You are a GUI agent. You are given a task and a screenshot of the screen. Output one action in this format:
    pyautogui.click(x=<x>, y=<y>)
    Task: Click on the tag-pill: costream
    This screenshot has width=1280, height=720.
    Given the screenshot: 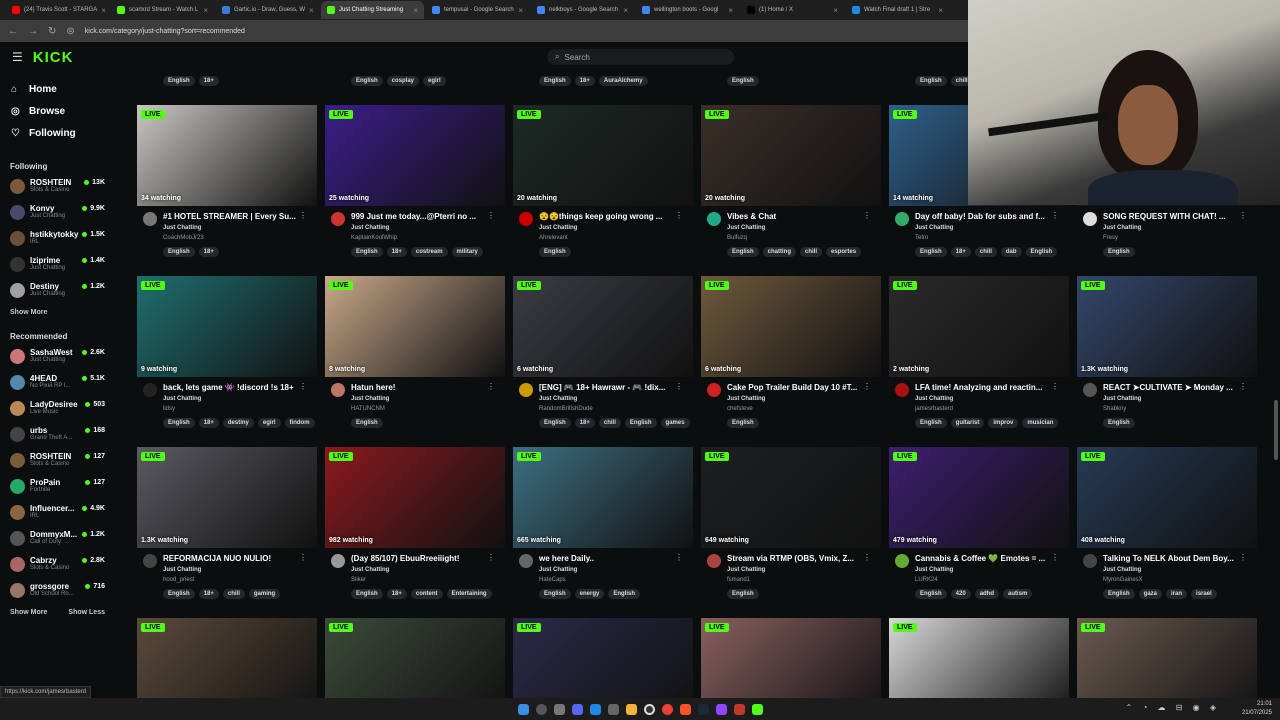 What is the action you would take?
    pyautogui.click(x=429, y=252)
    